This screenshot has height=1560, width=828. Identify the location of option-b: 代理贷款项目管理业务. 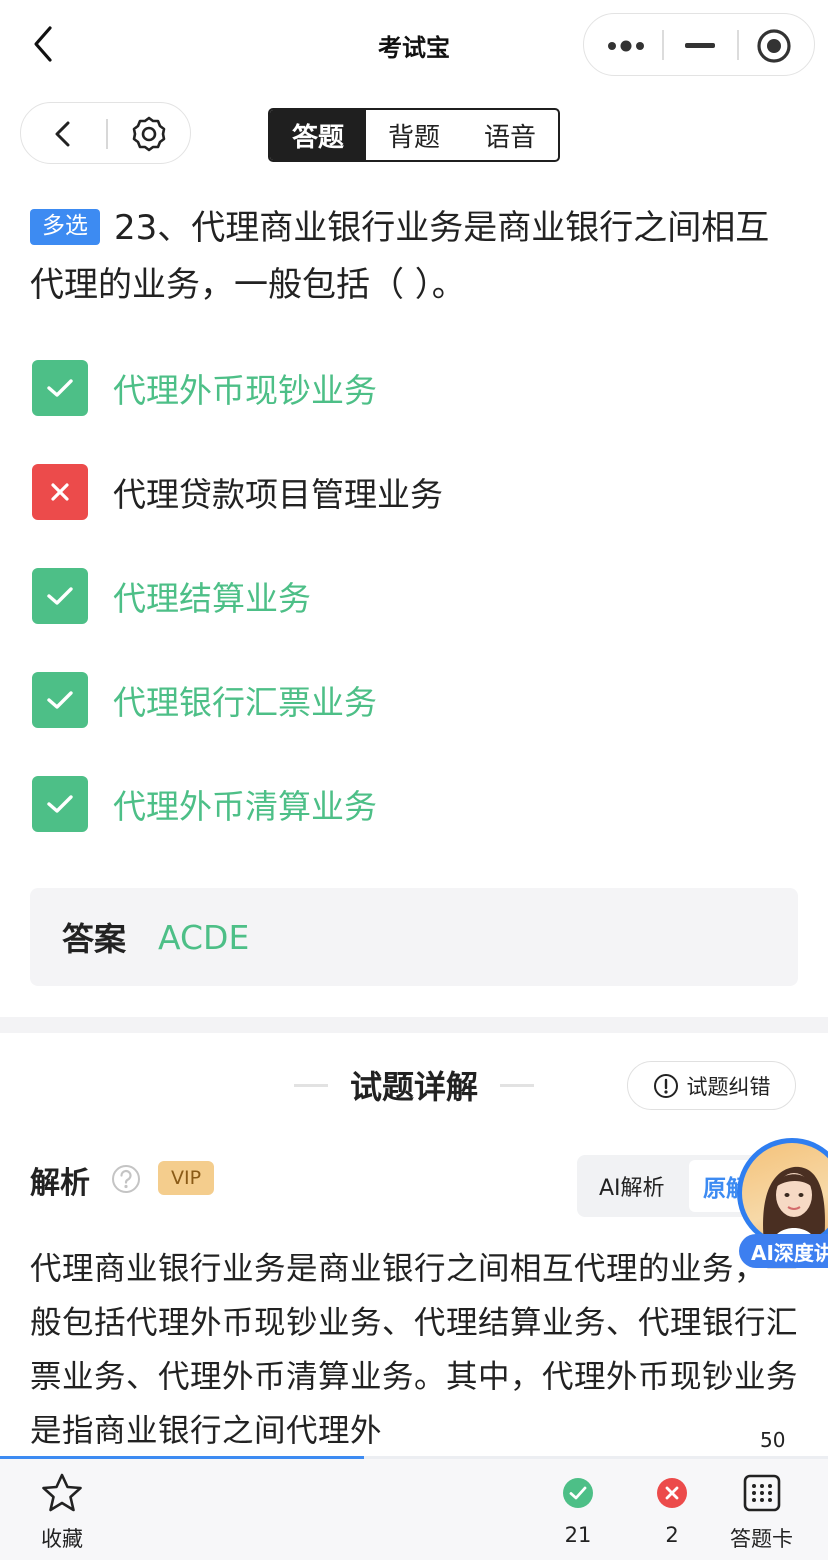
(412, 492).